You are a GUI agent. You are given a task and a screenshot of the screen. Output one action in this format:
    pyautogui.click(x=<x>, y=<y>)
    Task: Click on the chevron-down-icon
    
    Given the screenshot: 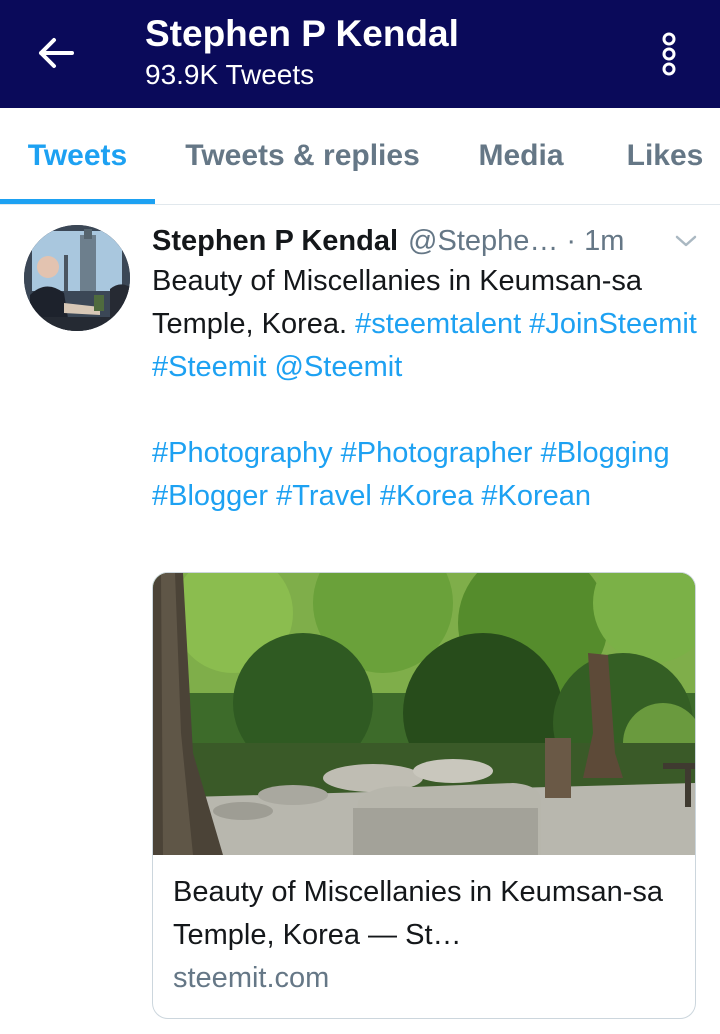 What is the action you would take?
    pyautogui.click(x=686, y=241)
    